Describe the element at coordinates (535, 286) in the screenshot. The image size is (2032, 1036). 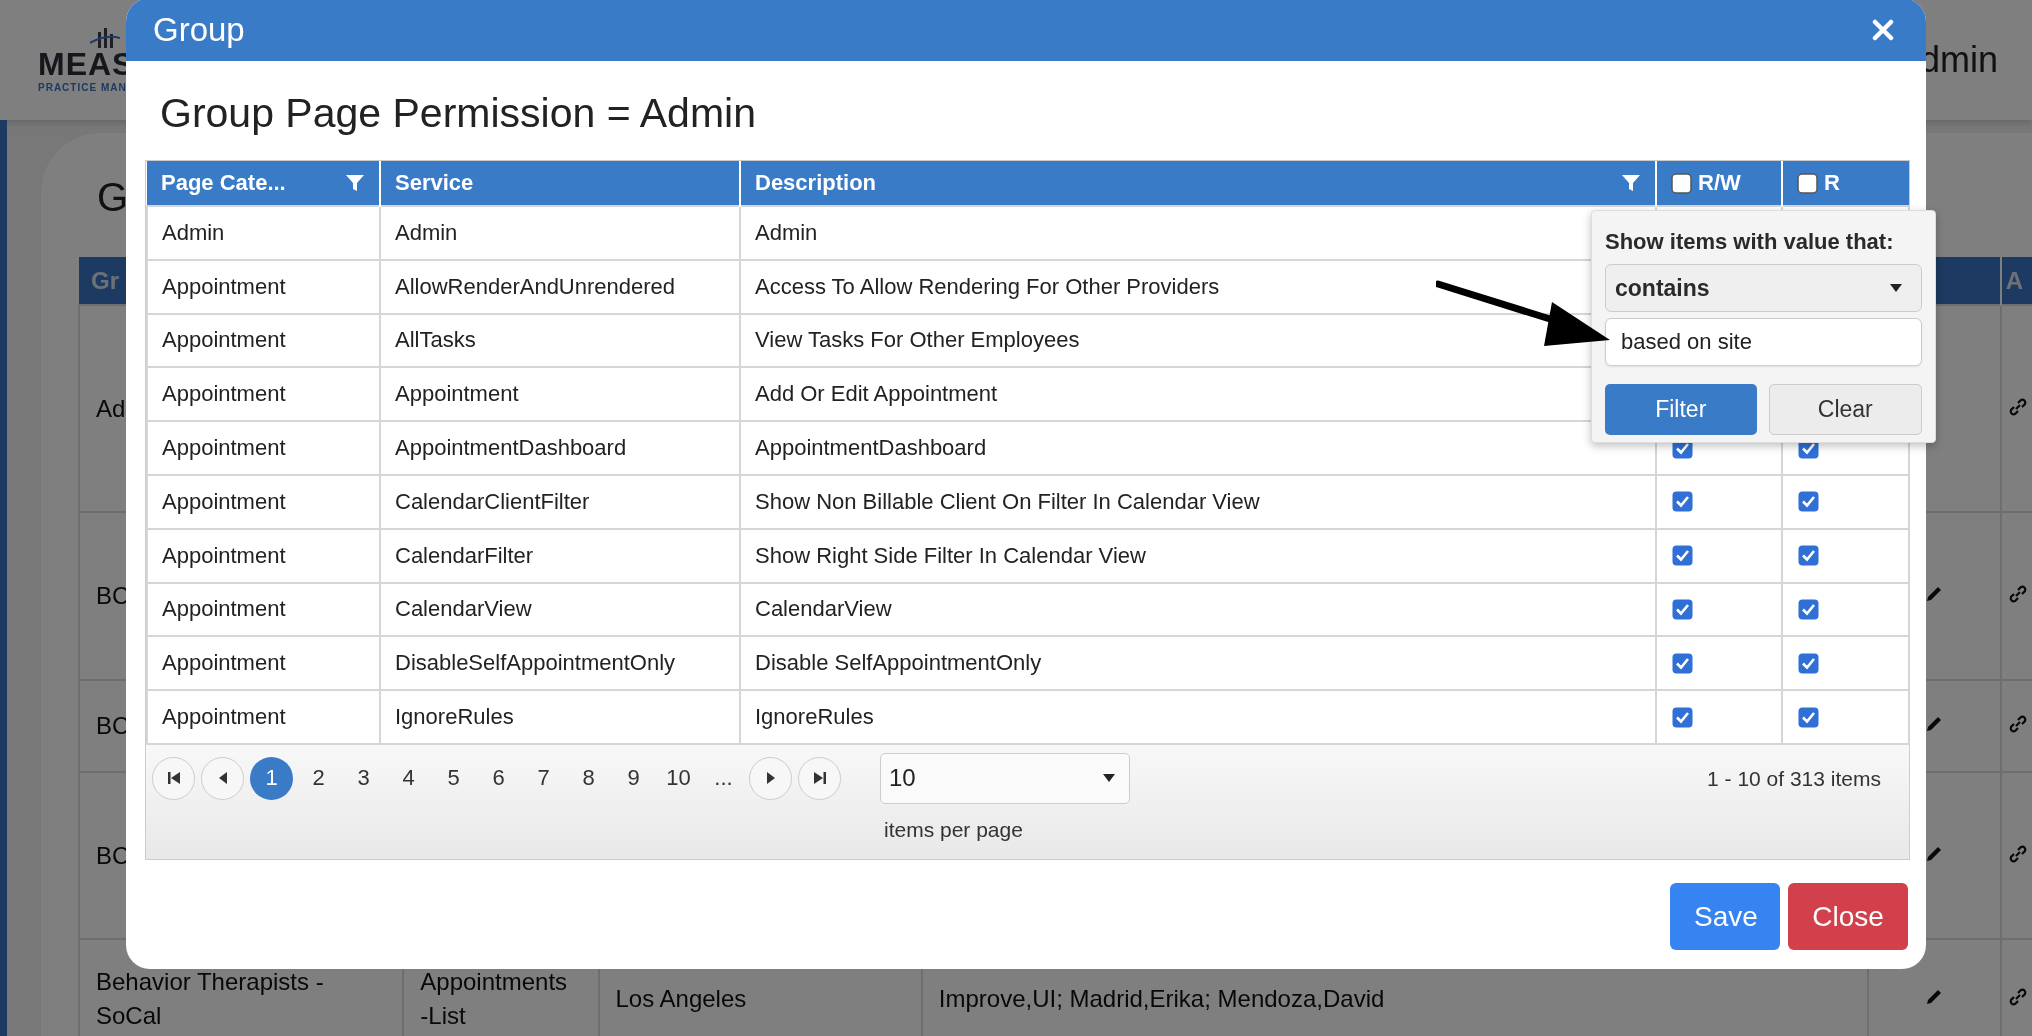
I see `table-cell: AllowRenderAndUnrendered` at that location.